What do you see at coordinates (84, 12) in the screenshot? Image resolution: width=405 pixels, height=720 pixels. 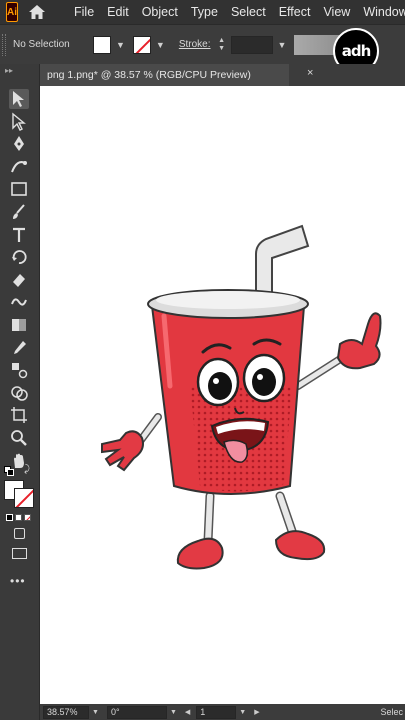 I see `menu-file: File` at bounding box center [84, 12].